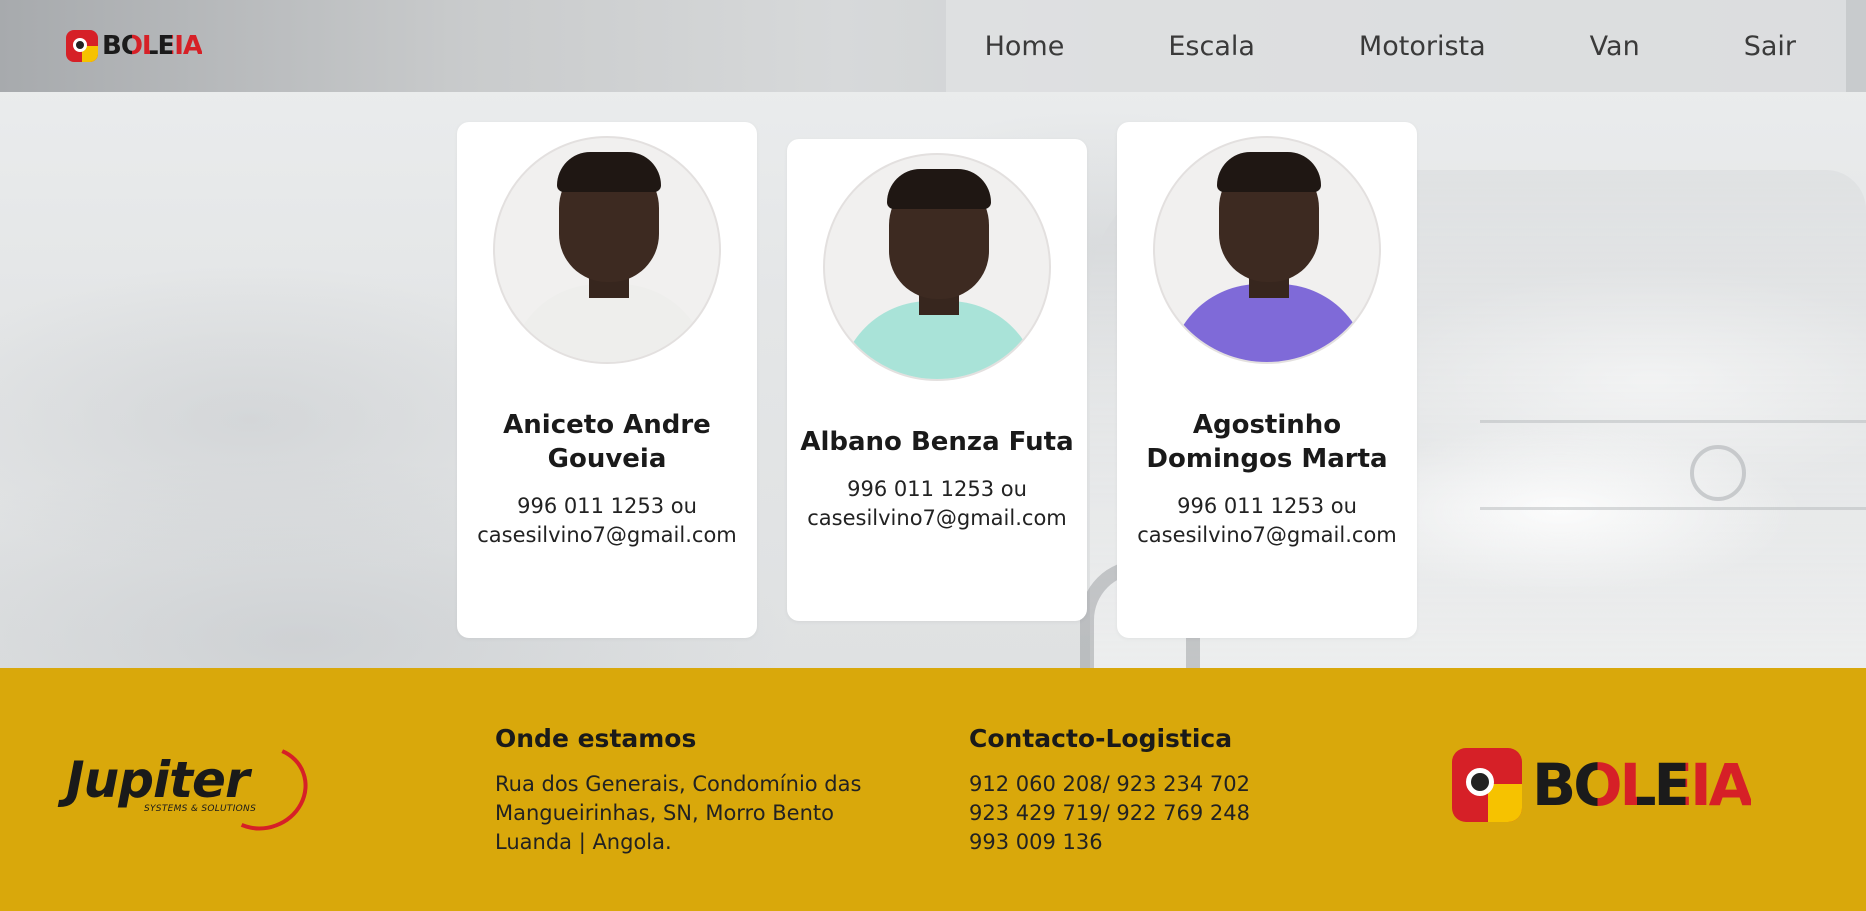  I want to click on address-line: Rua dos Generais, Condomínio das, so click(678, 784).